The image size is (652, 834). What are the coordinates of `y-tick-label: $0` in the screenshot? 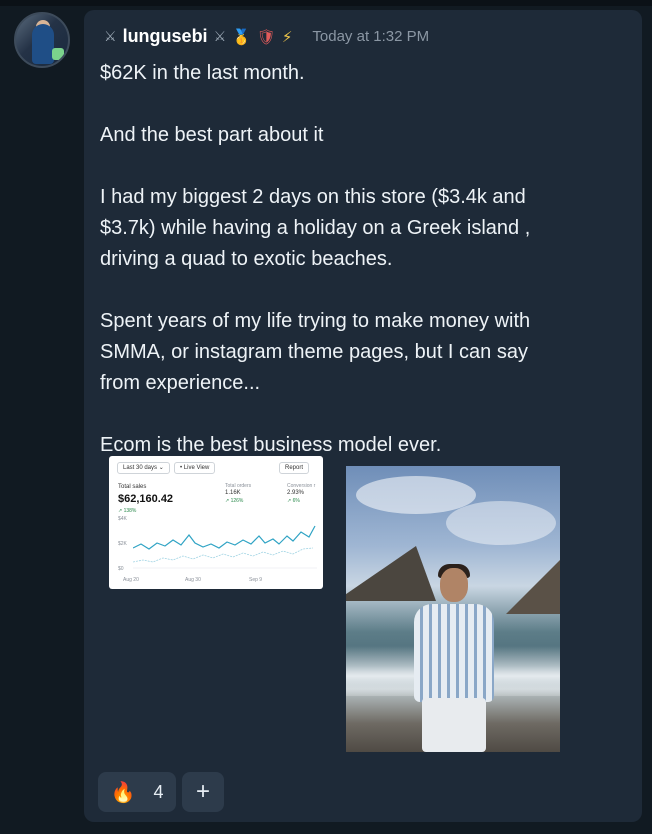 It's located at (121, 569).